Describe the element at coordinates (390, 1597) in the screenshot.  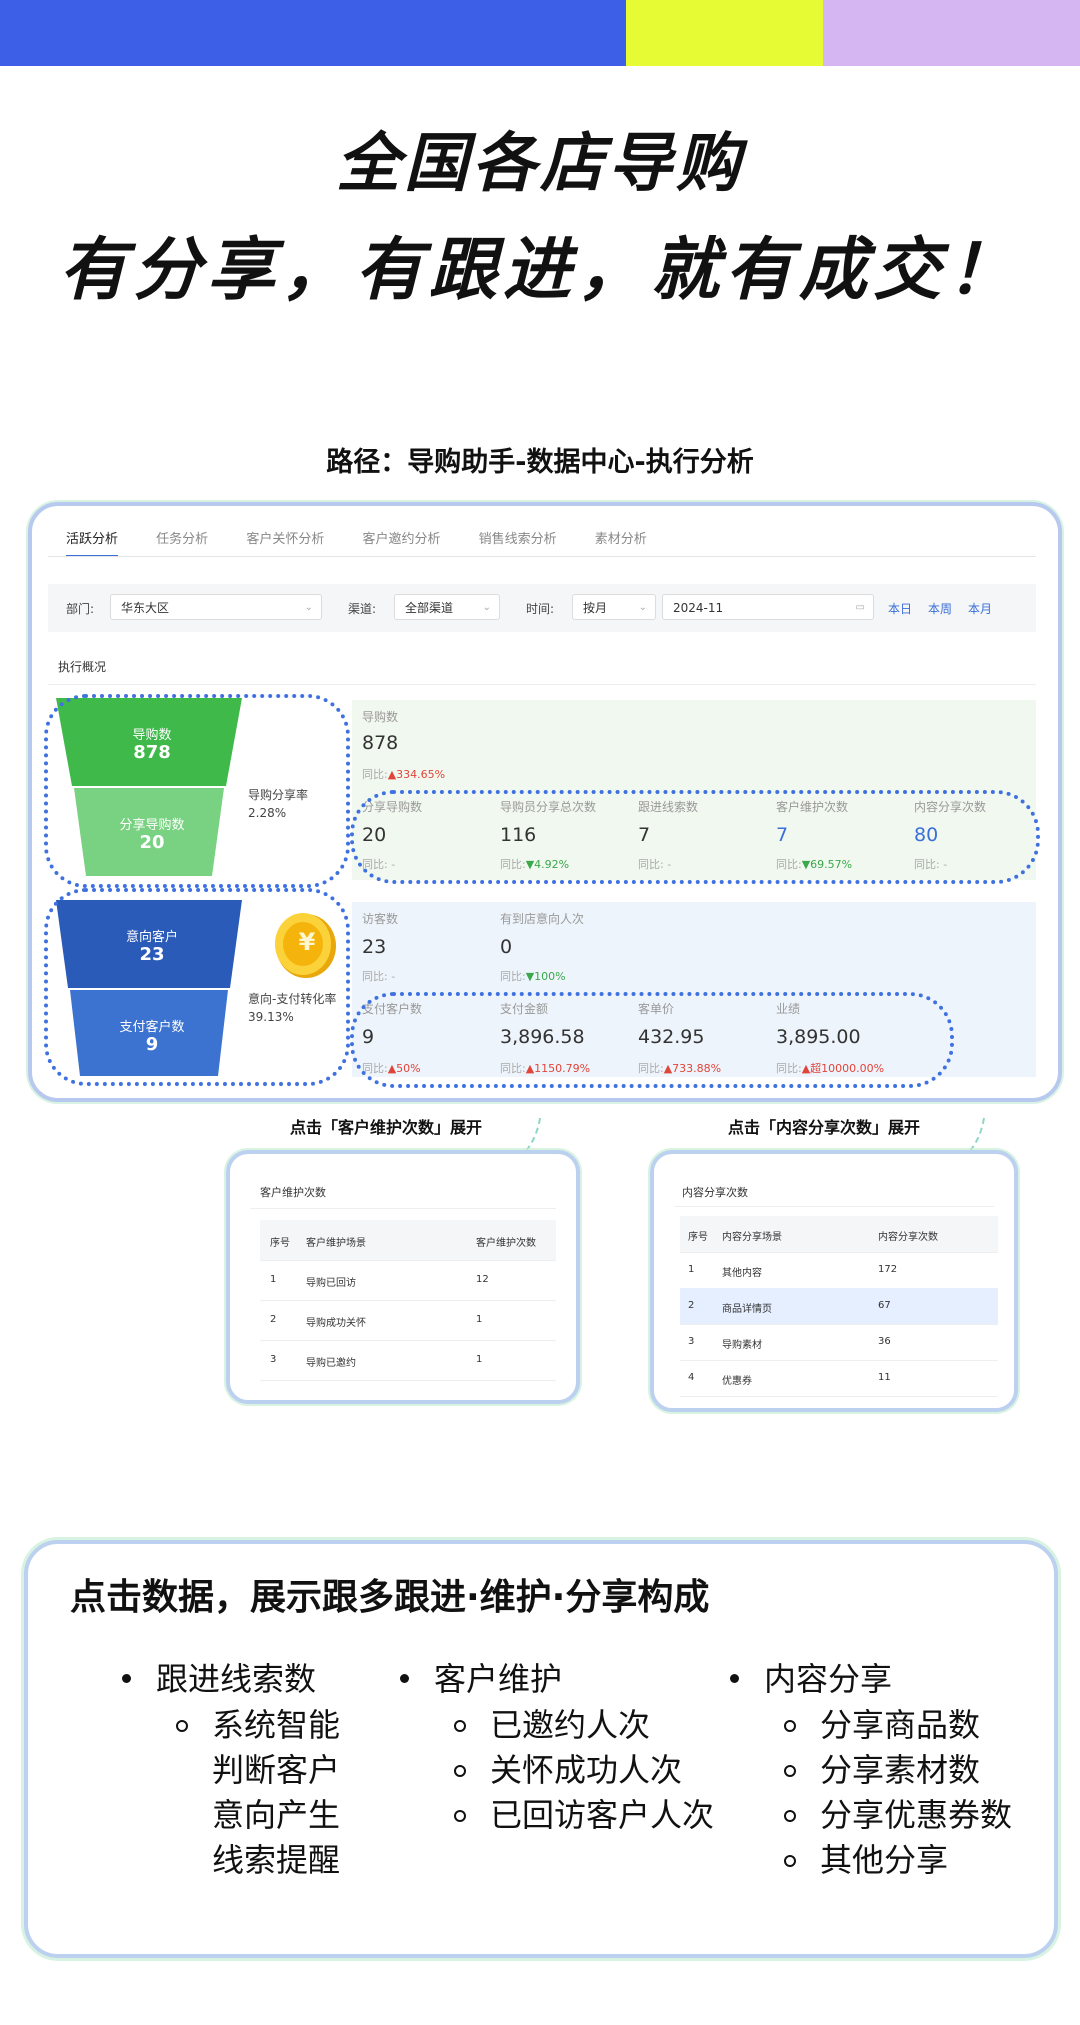
I see `summary-title: 点击数据，展示跟多跟进·维护·分享构成` at that location.